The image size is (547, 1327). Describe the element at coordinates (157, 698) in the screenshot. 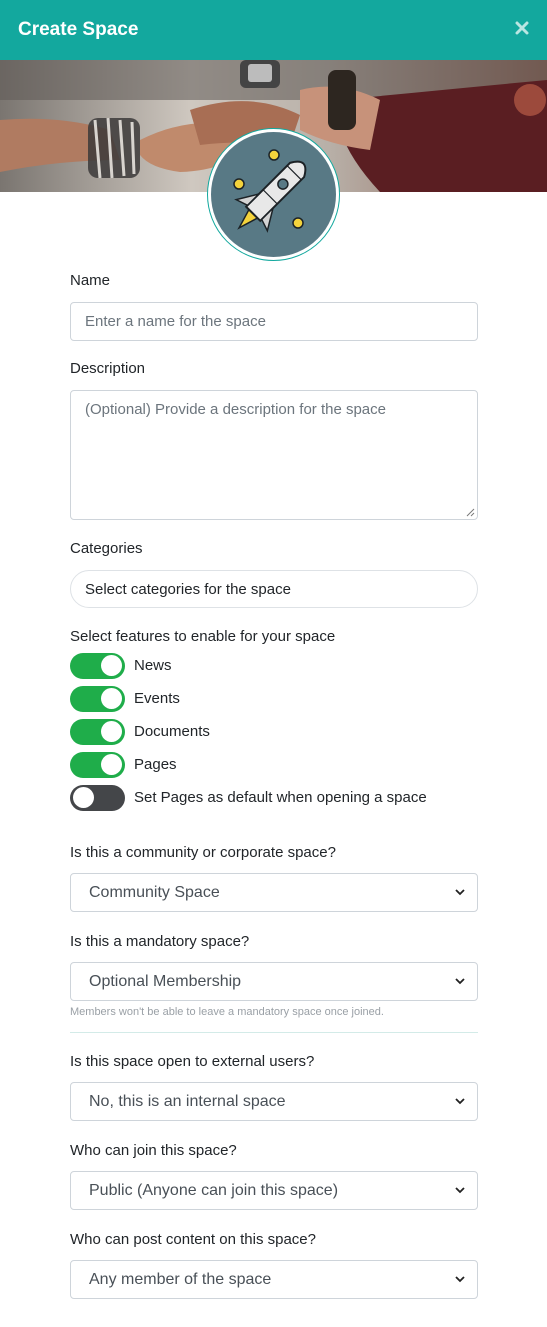

I see `events-label: Events` at that location.